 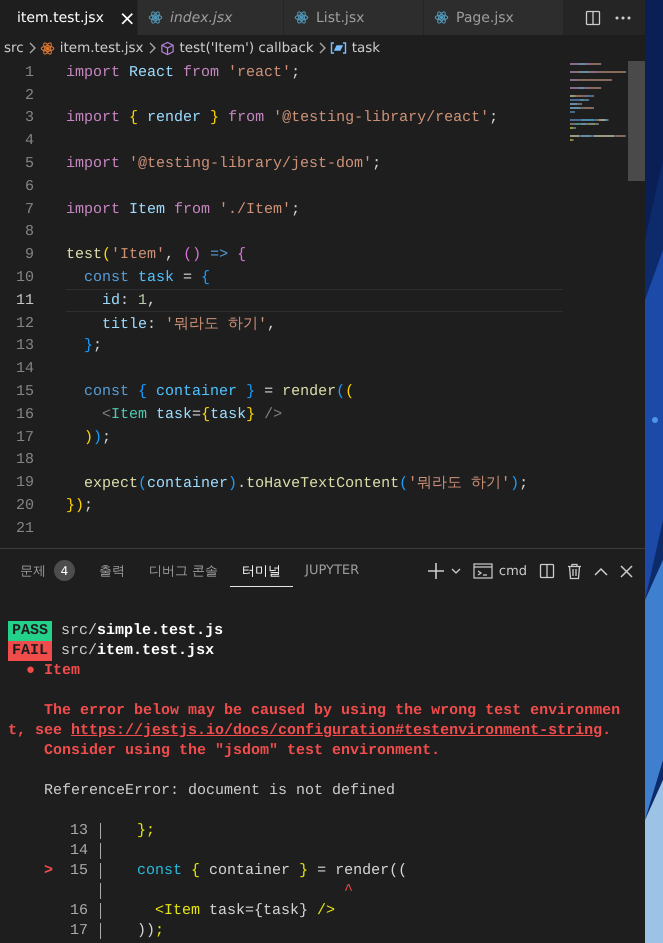 I want to click on cube-icon, so click(x=167, y=48).